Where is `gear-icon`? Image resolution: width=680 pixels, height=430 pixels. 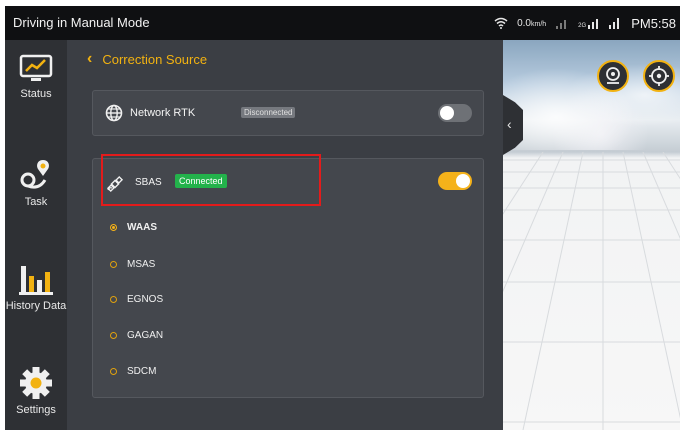 gear-icon is located at coordinates (36, 383).